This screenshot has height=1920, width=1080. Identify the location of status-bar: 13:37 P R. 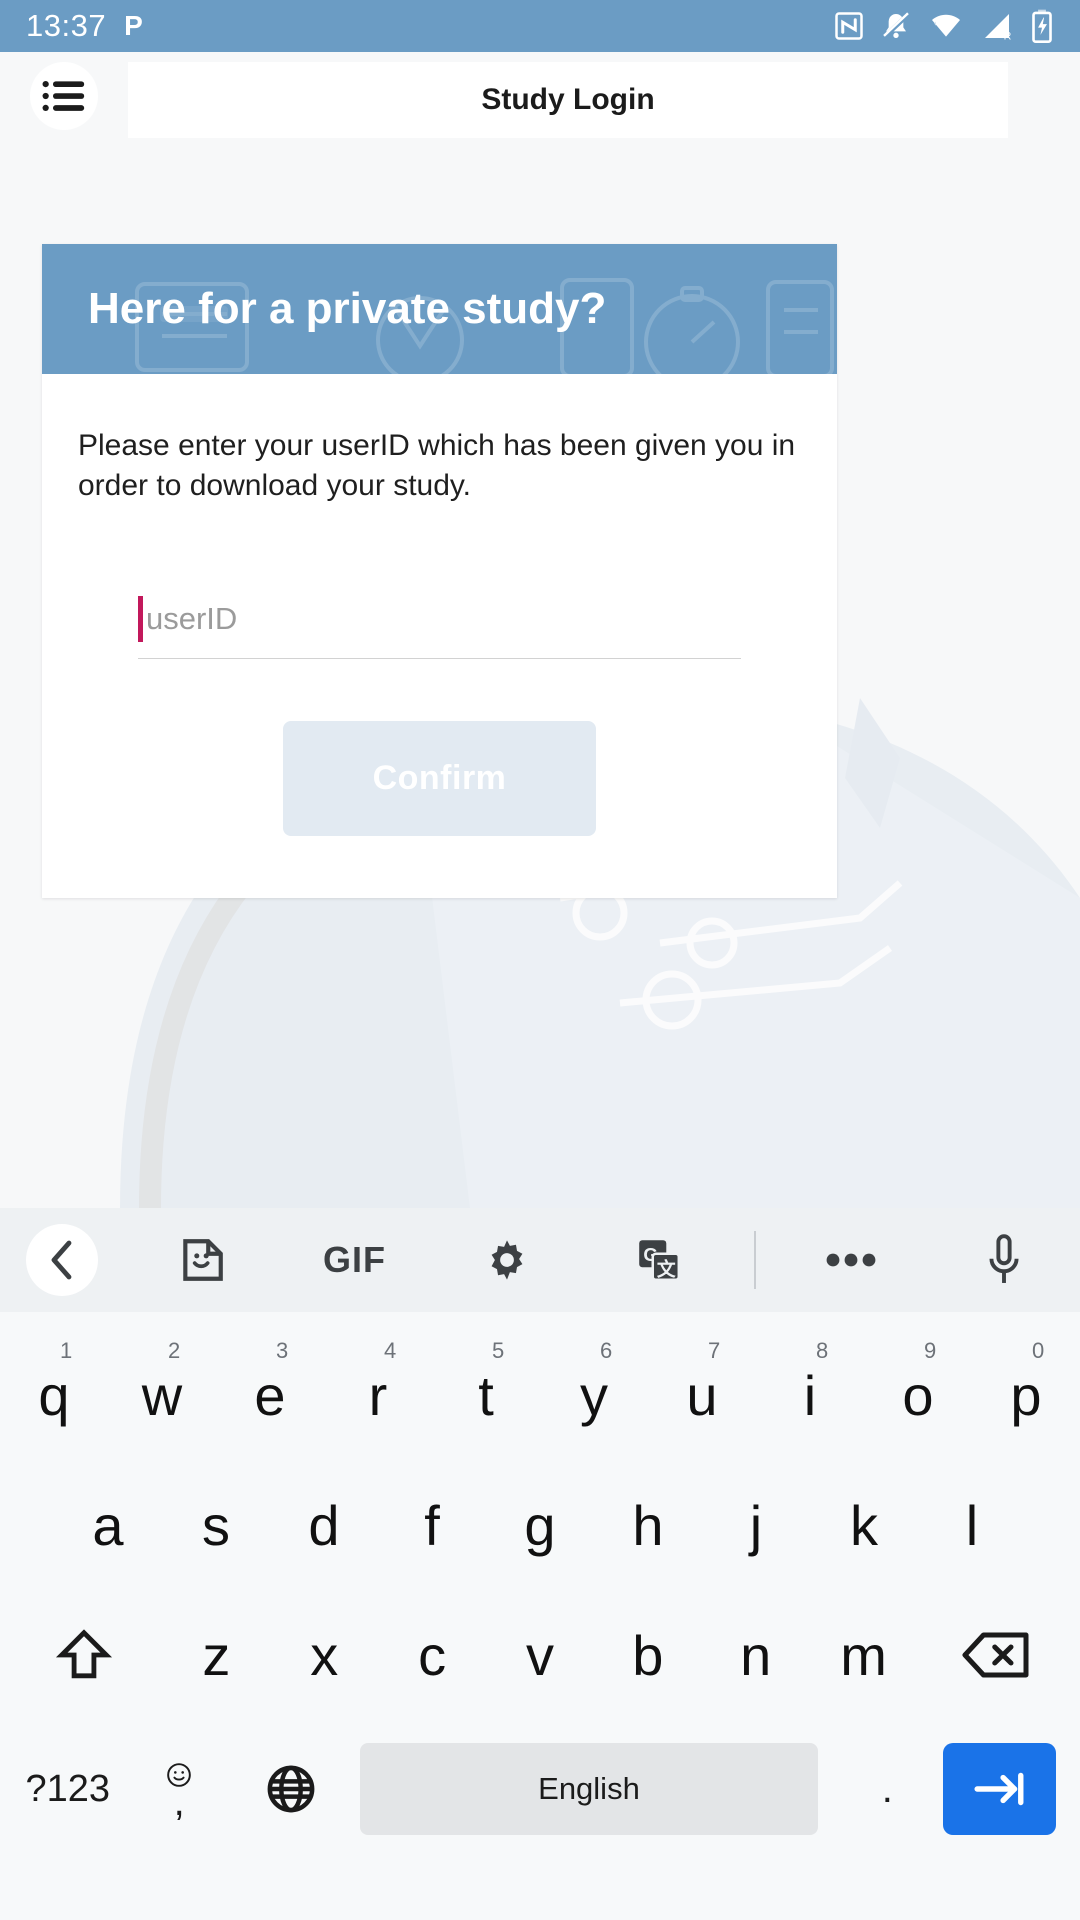
(540, 26).